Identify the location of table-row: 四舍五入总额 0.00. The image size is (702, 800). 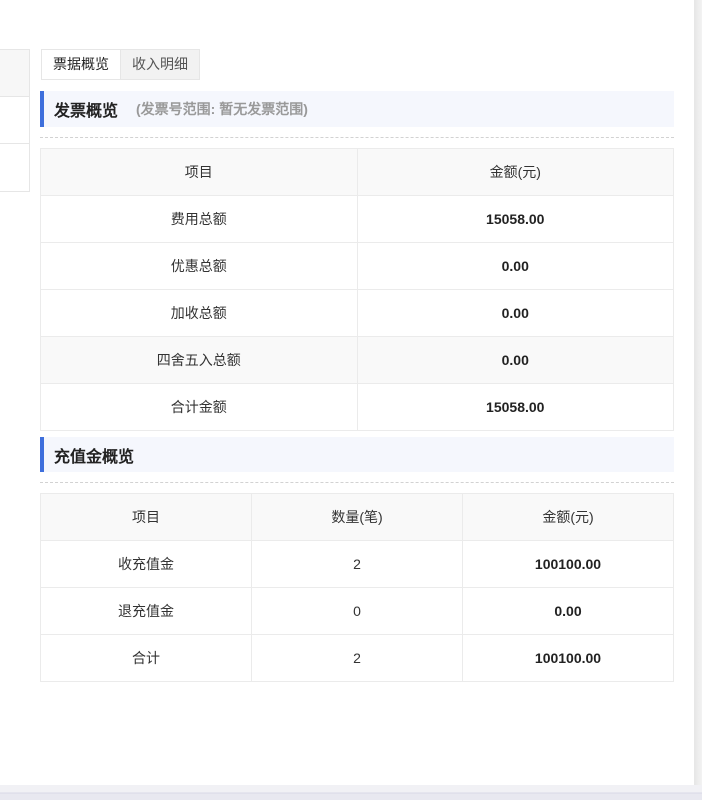
(357, 360).